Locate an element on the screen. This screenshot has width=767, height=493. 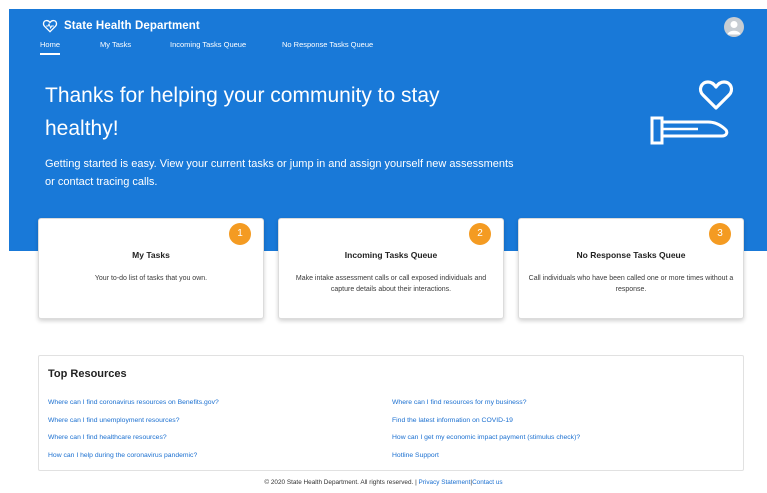
user-avatar-icon is located at coordinates (734, 28).